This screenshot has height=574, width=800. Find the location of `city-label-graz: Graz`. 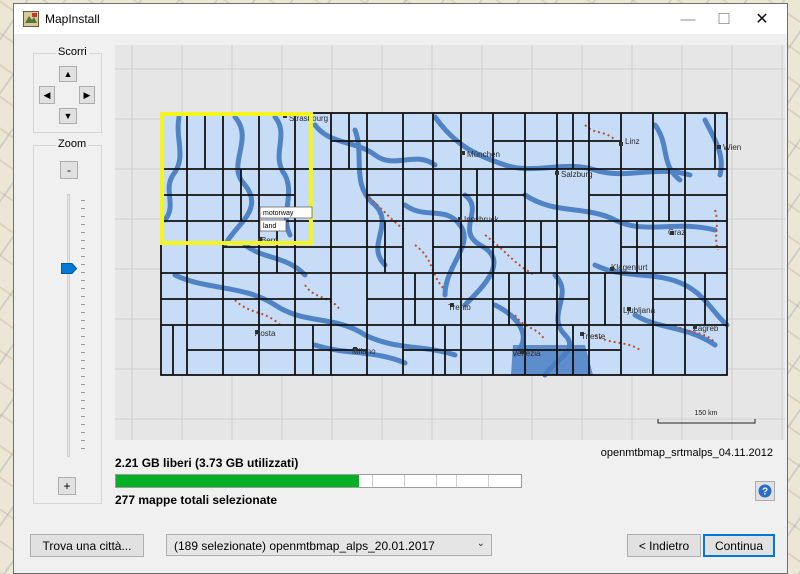

city-label-graz: Graz is located at coordinates (676, 232).